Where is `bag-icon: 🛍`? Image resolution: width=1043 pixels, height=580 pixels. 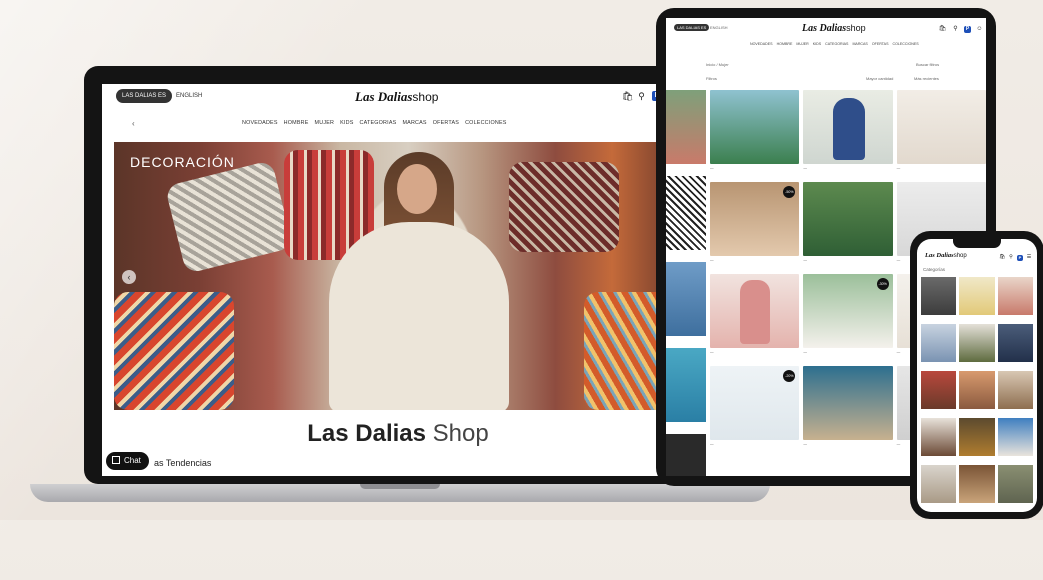 bag-icon: 🛍 is located at coordinates (627, 96).